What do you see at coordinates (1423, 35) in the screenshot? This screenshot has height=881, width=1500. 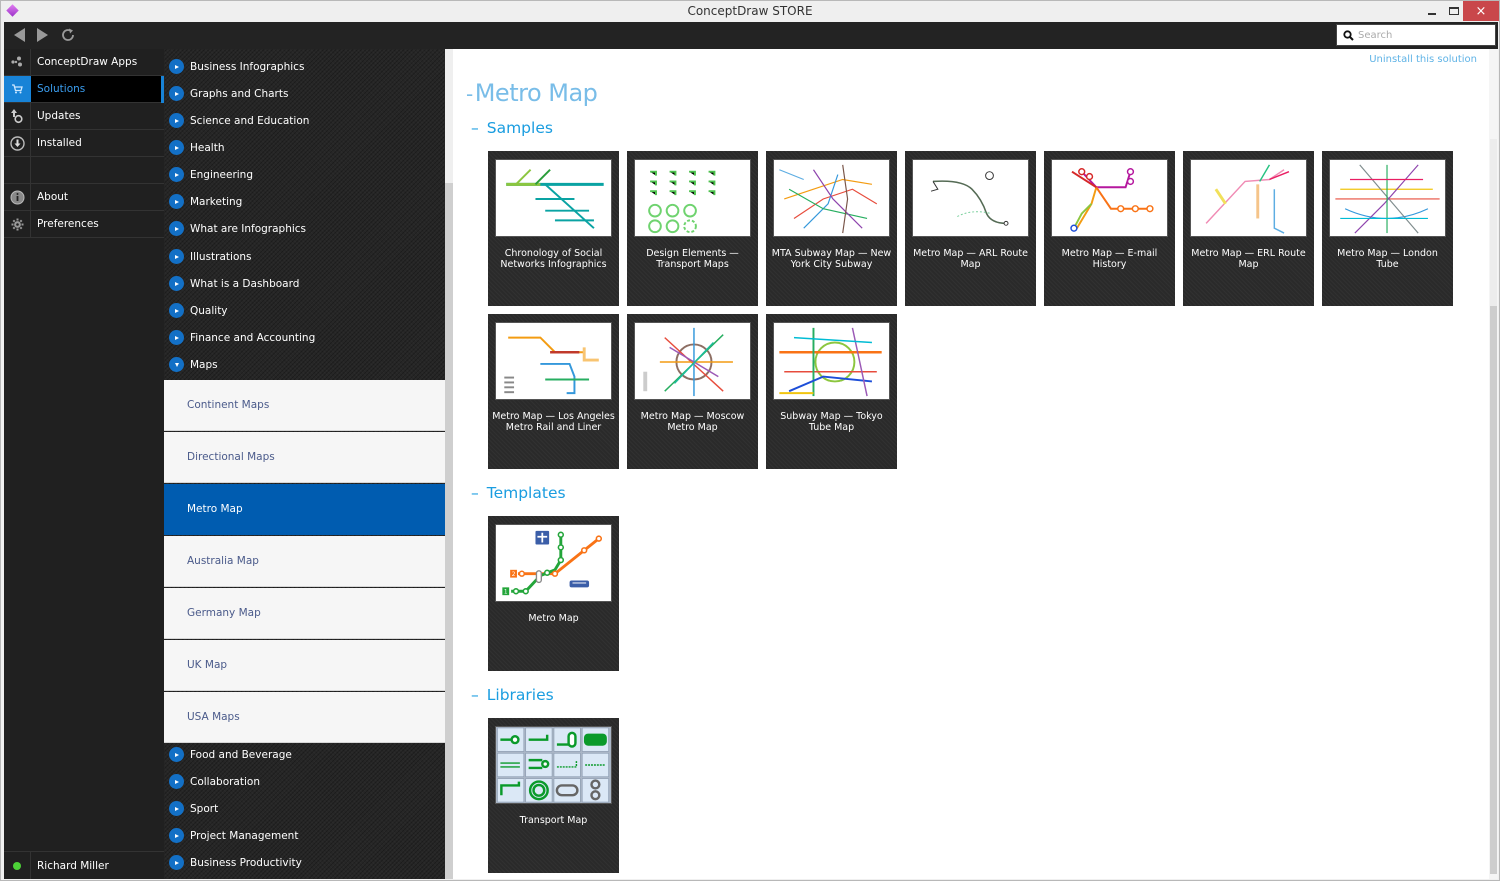 I see `search-input` at bounding box center [1423, 35].